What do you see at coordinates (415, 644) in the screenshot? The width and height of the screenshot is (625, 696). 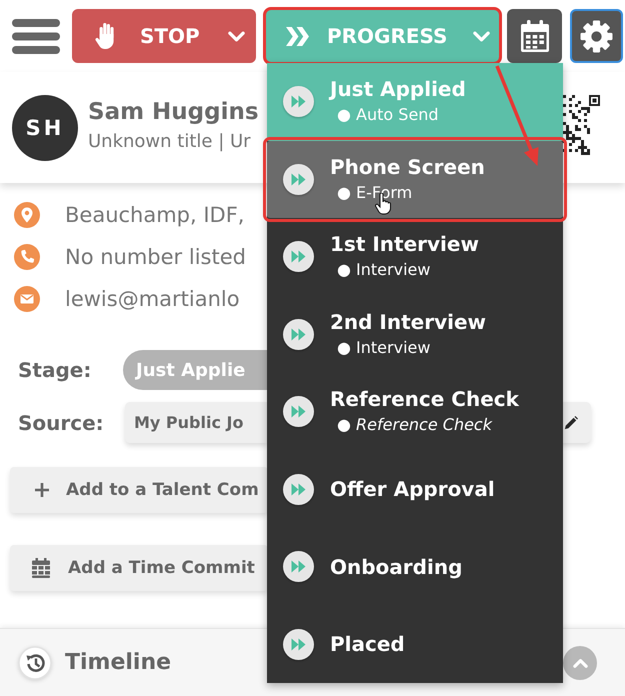 I see `stage-option: Placed` at bounding box center [415, 644].